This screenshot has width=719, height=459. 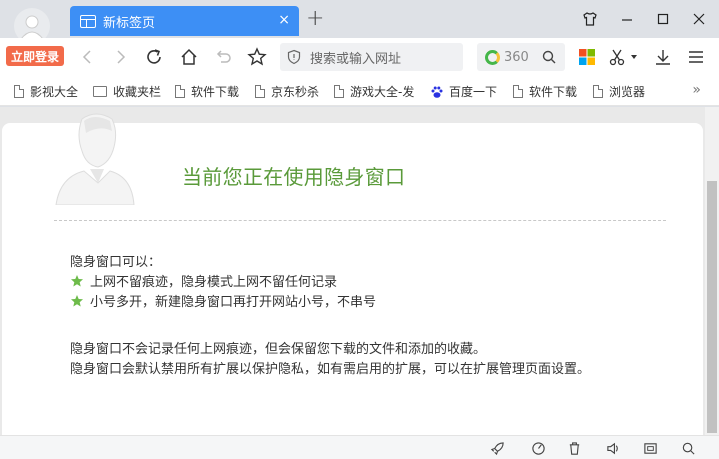 I want to click on search-box: 360, so click(x=521, y=57).